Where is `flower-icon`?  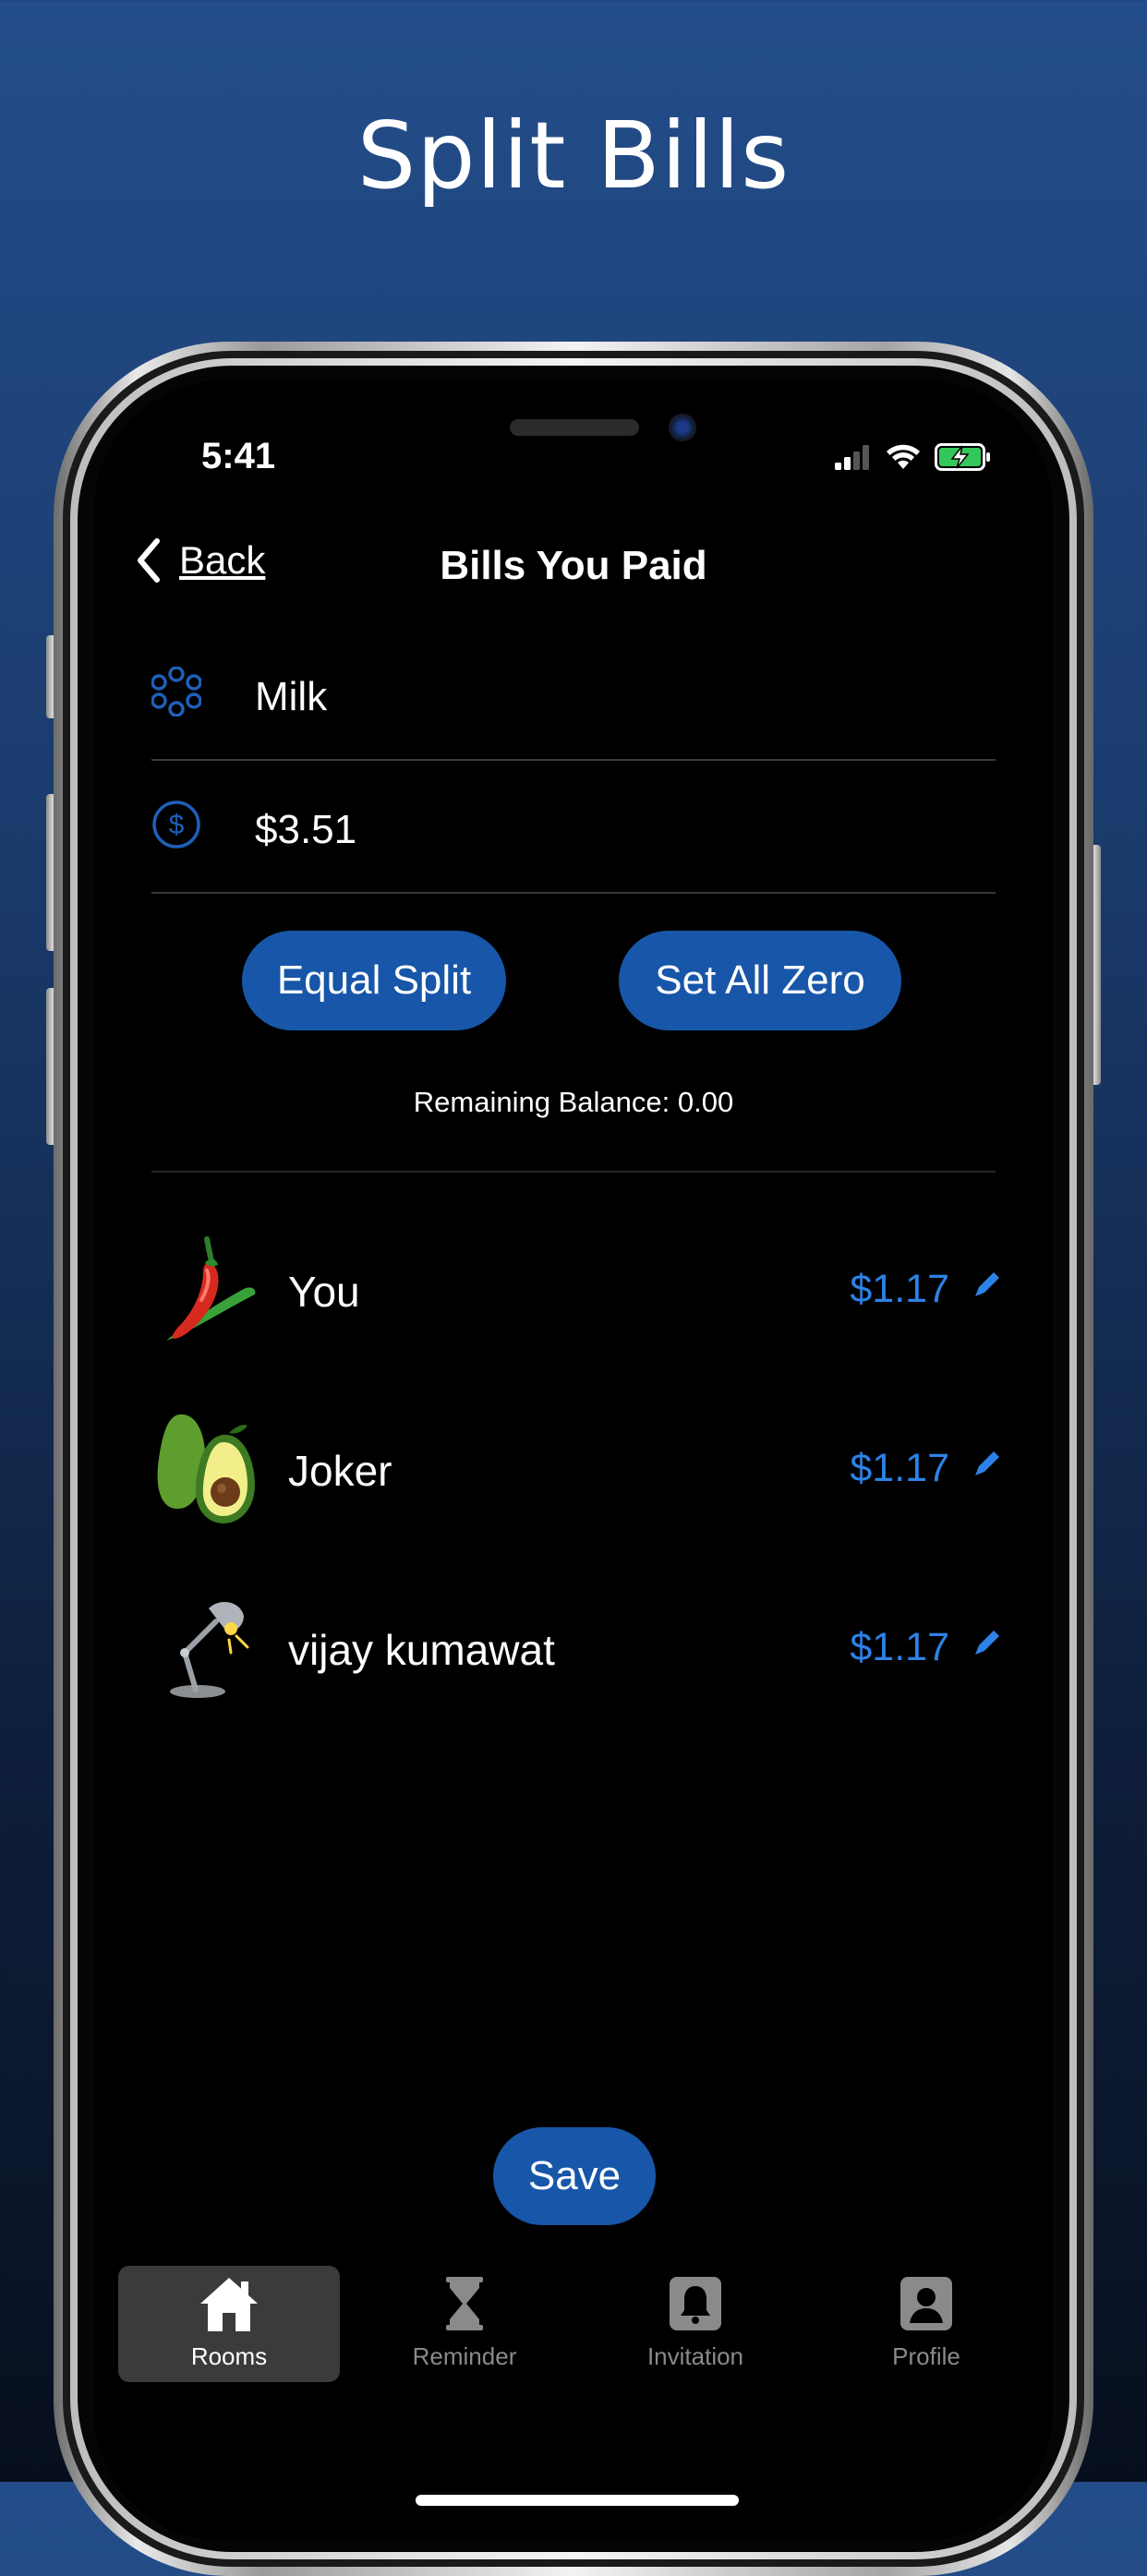
flower-icon is located at coordinates (176, 691).